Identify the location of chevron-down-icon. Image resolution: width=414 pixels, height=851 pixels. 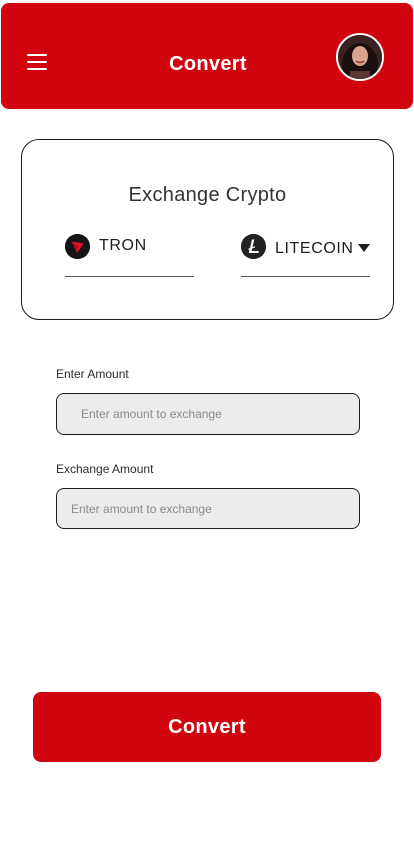
(364, 248).